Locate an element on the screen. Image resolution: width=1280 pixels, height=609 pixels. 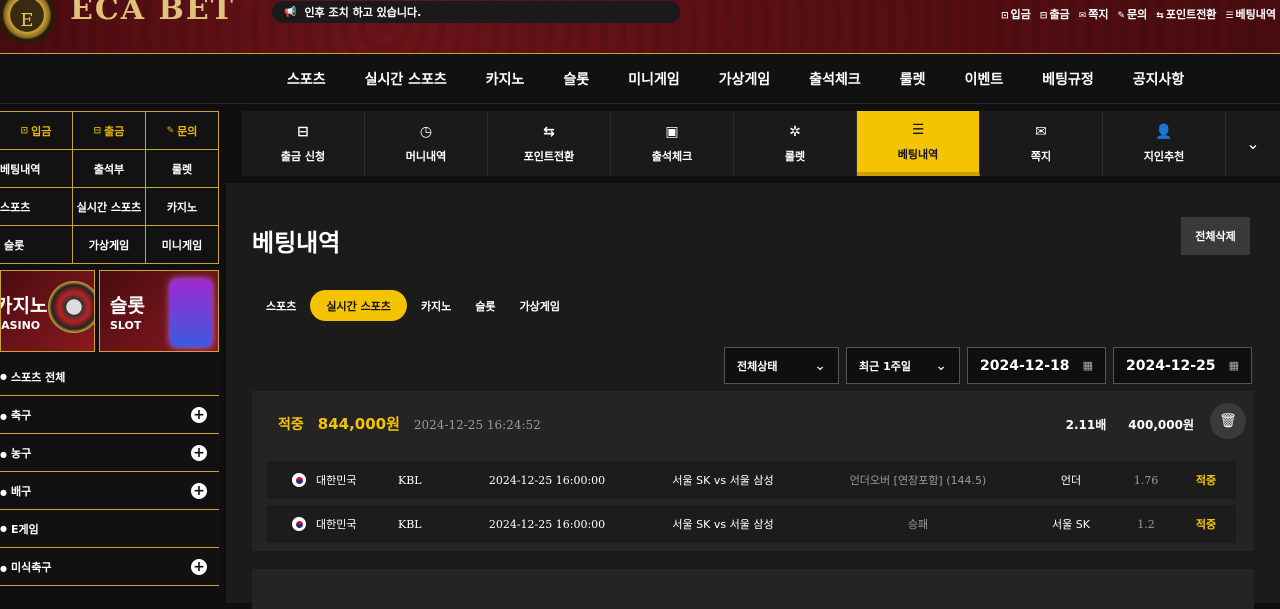
nav-attendance: 출석체크 is located at coordinates (835, 79).